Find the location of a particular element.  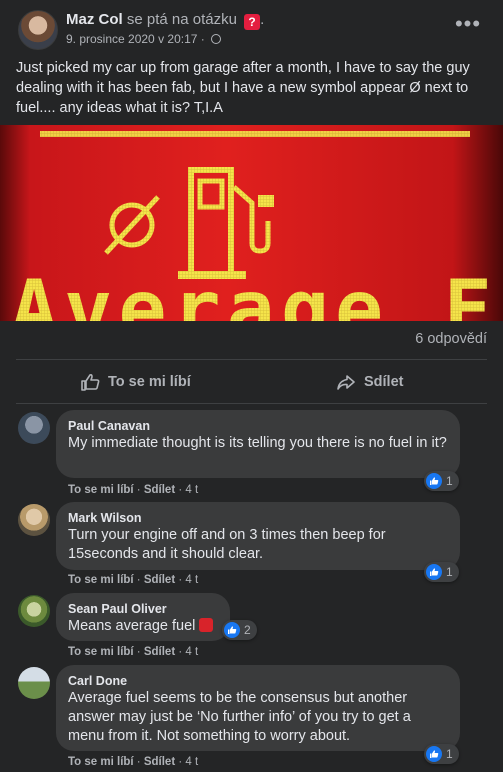

reaction-number: 2 is located at coordinates (247, 630).